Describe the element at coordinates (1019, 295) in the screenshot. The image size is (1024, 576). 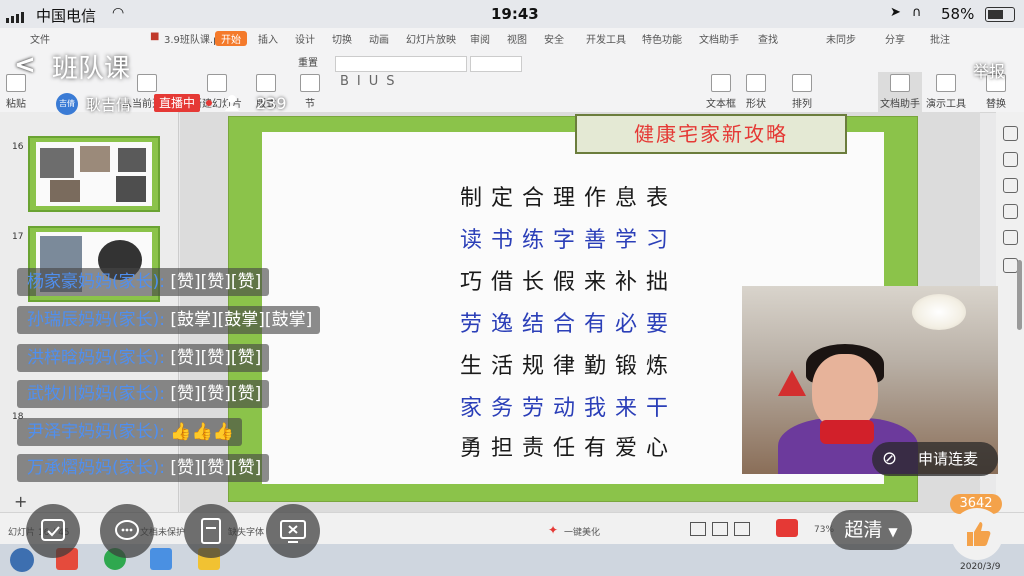
I see `scrollbar` at that location.